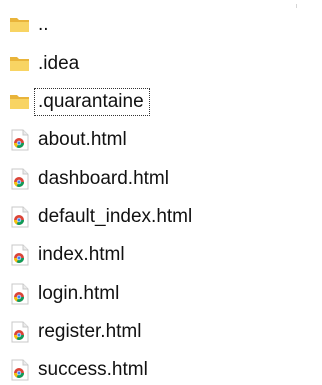 This screenshot has height=385, width=322. Describe the element at coordinates (93, 369) in the screenshot. I see `file-entry-label: success.html` at that location.